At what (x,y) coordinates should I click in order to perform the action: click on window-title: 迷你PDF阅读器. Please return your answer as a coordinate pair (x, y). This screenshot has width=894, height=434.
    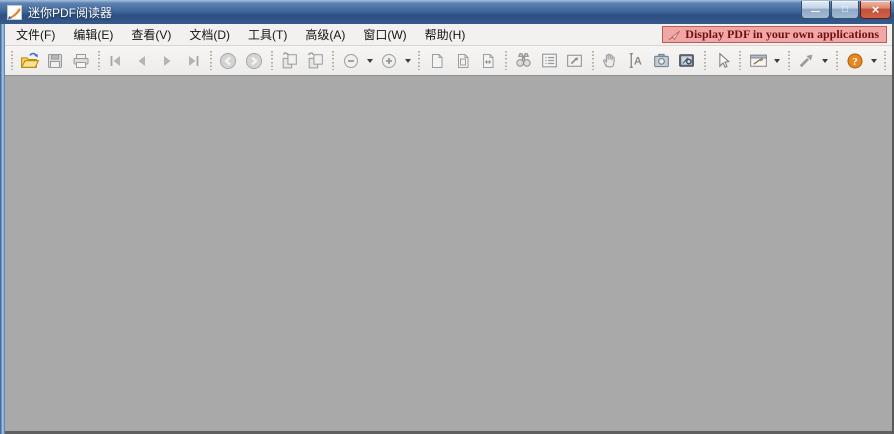
    Looking at the image, I should click on (70, 13).